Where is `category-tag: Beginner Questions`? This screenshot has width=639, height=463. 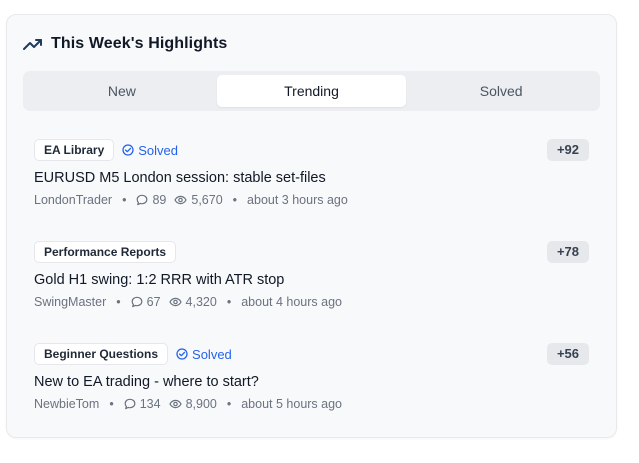
category-tag: Beginner Questions is located at coordinates (101, 354).